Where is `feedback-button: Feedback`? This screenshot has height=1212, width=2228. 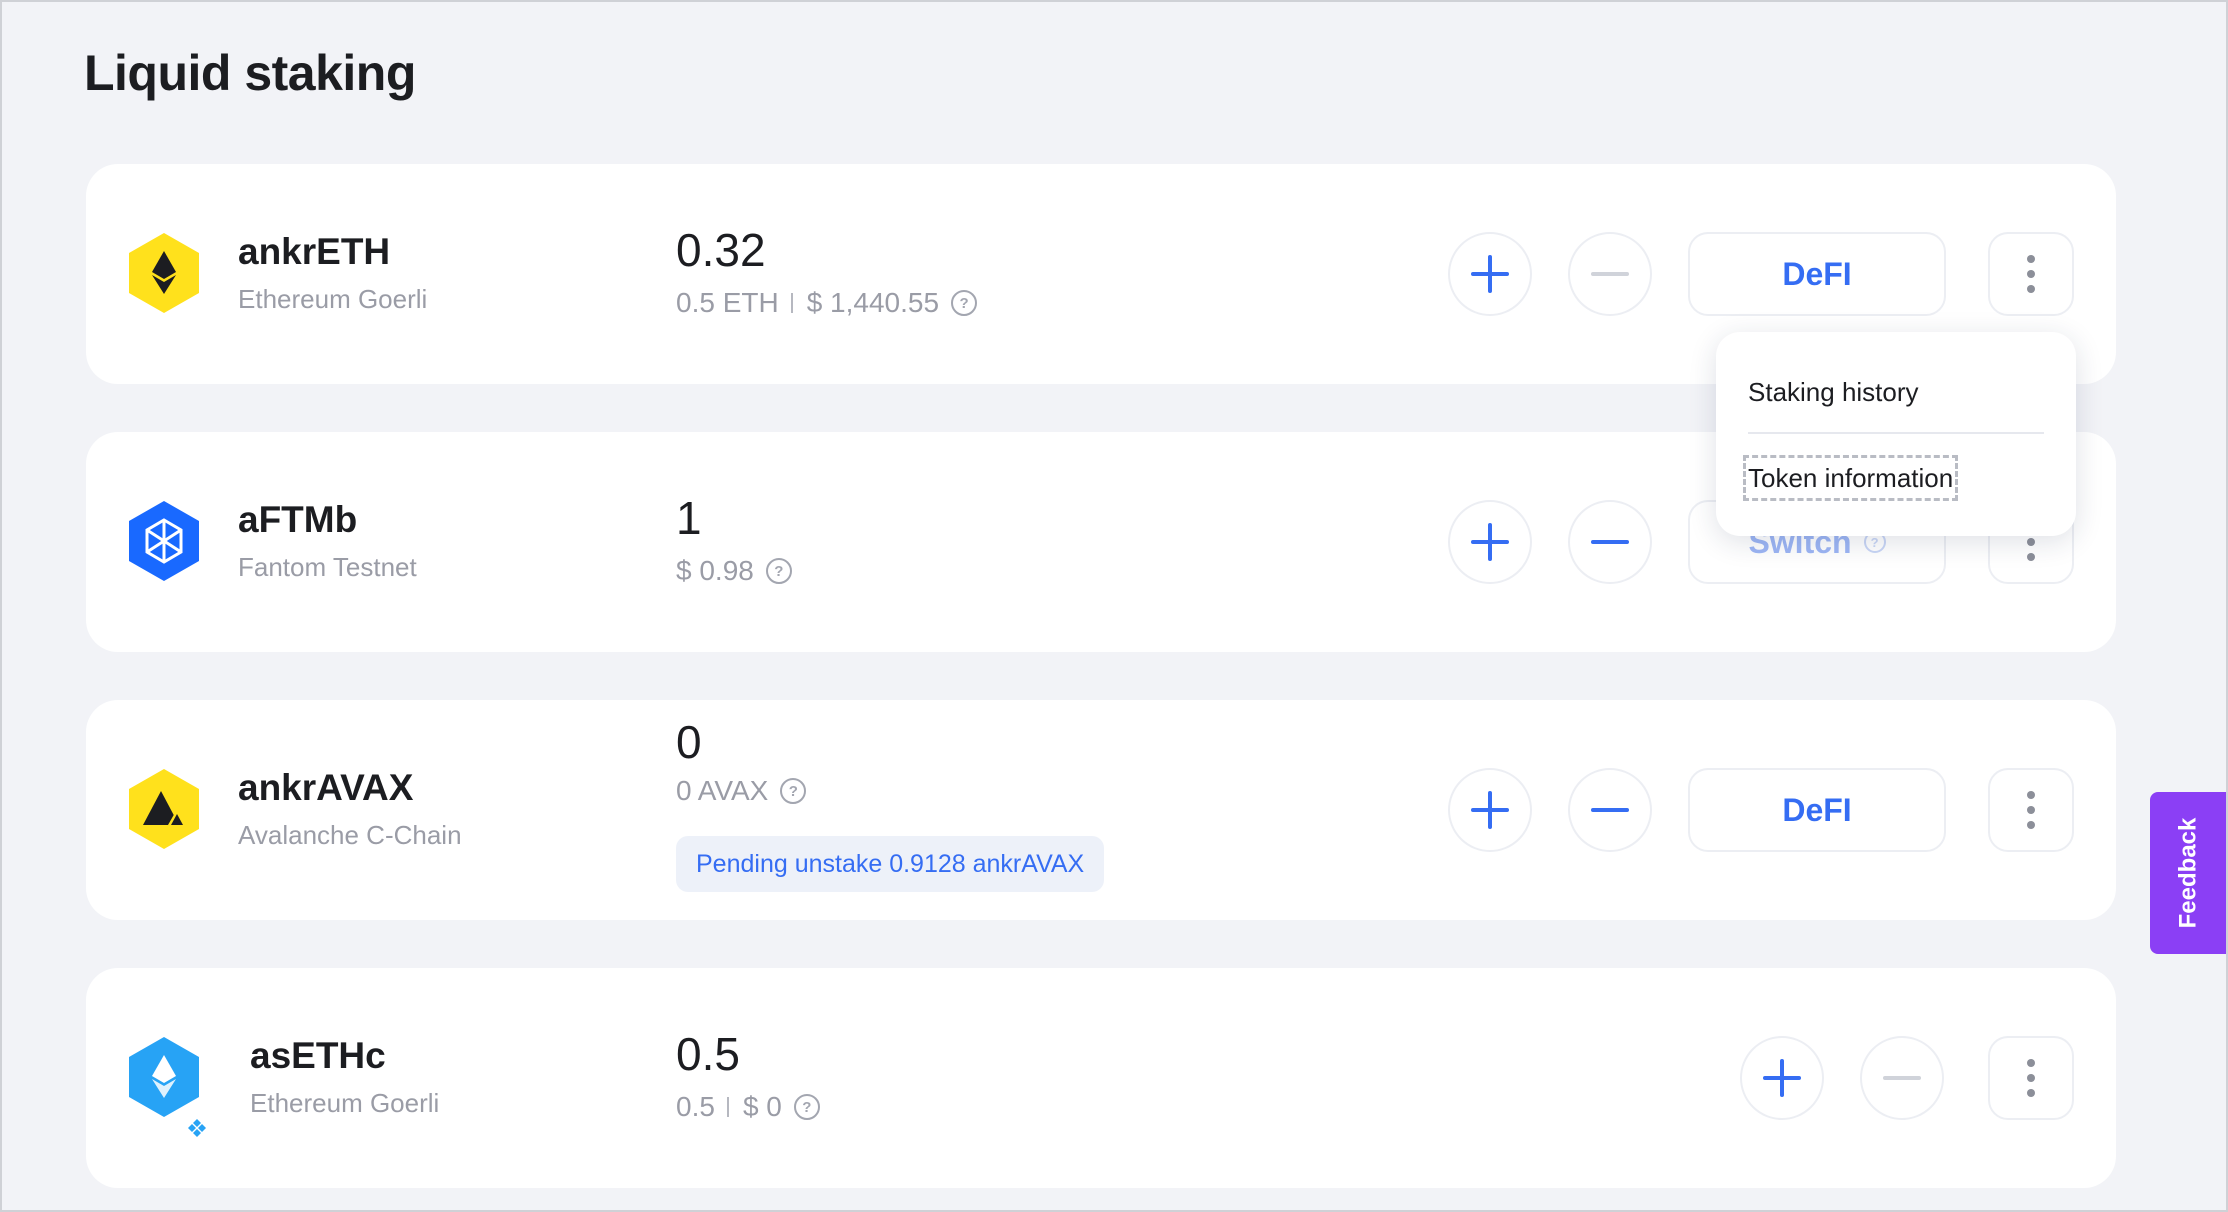 feedback-button: Feedback is located at coordinates (2188, 873).